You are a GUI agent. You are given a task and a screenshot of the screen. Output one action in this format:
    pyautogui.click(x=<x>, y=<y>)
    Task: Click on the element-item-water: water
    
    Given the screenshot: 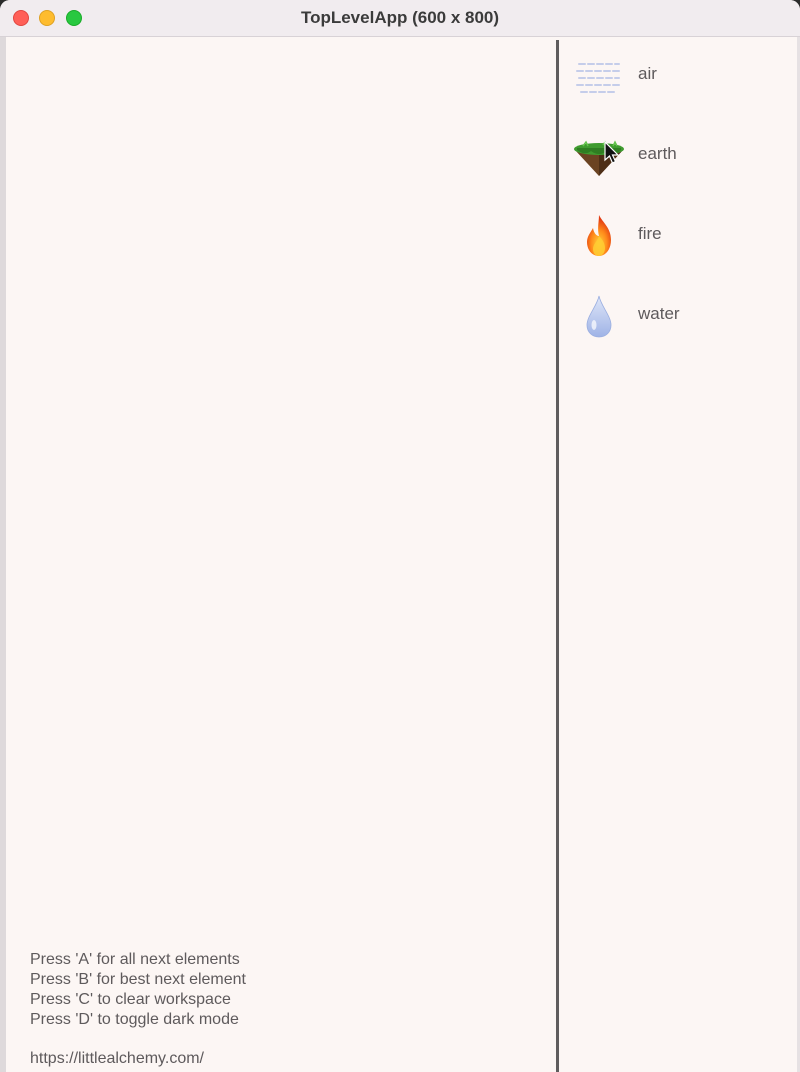 What is the action you would take?
    pyautogui.click(x=679, y=316)
    